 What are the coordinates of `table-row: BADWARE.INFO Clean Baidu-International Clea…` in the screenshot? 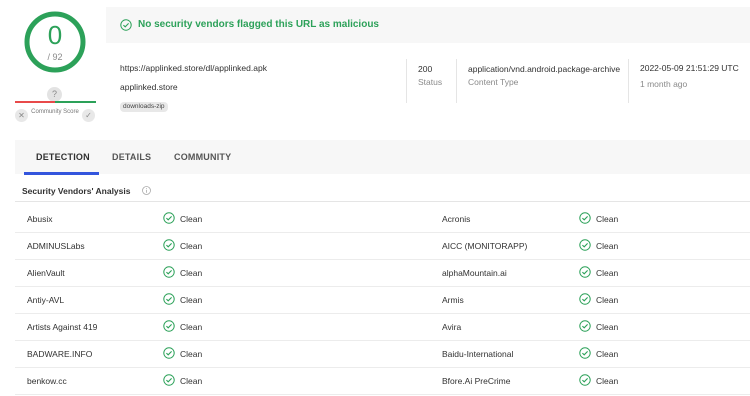 It's located at (382, 354).